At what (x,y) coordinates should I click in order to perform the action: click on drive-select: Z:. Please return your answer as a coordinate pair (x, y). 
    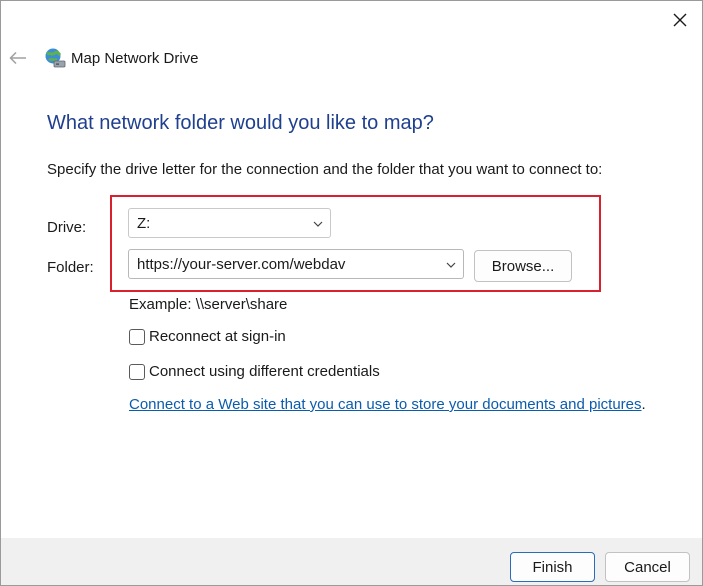
    Looking at the image, I should click on (229, 223).